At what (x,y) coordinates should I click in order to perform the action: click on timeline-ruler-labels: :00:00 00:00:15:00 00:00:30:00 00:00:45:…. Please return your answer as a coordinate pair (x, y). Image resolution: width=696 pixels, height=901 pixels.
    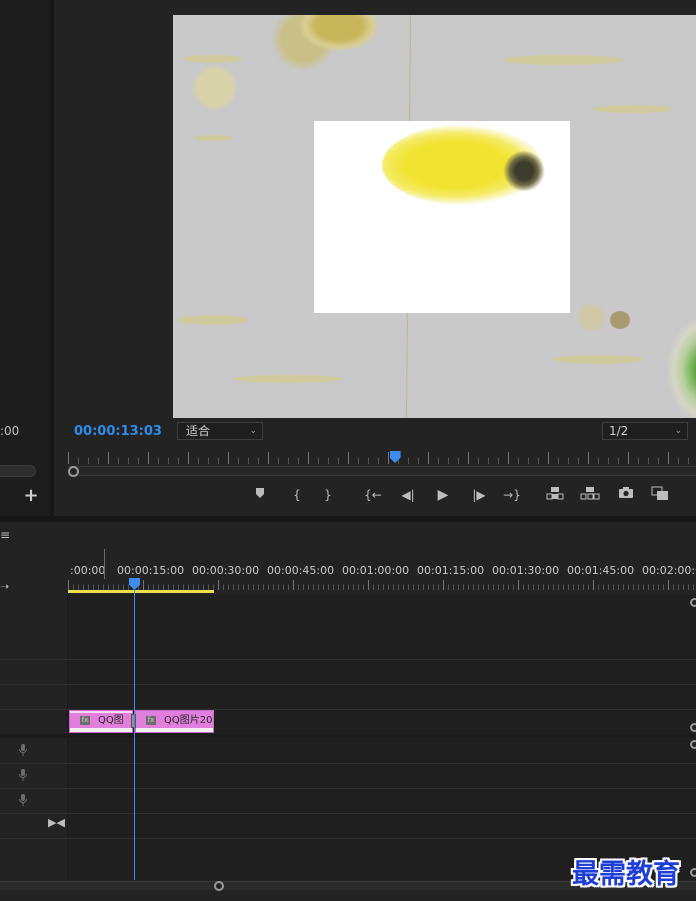
    Looking at the image, I should click on (382, 571).